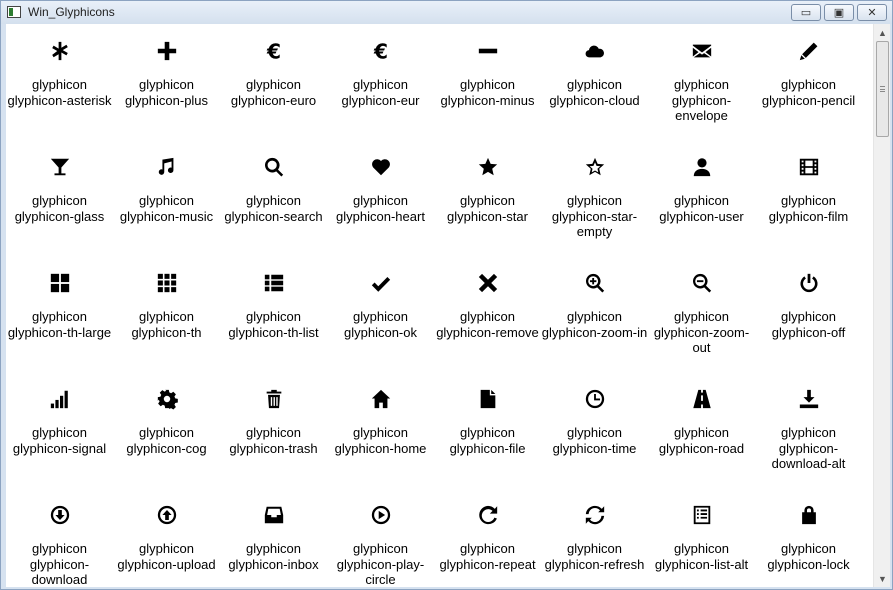 Image resolution: width=893 pixels, height=590 pixels. I want to click on inbox-icon, so click(273, 515).